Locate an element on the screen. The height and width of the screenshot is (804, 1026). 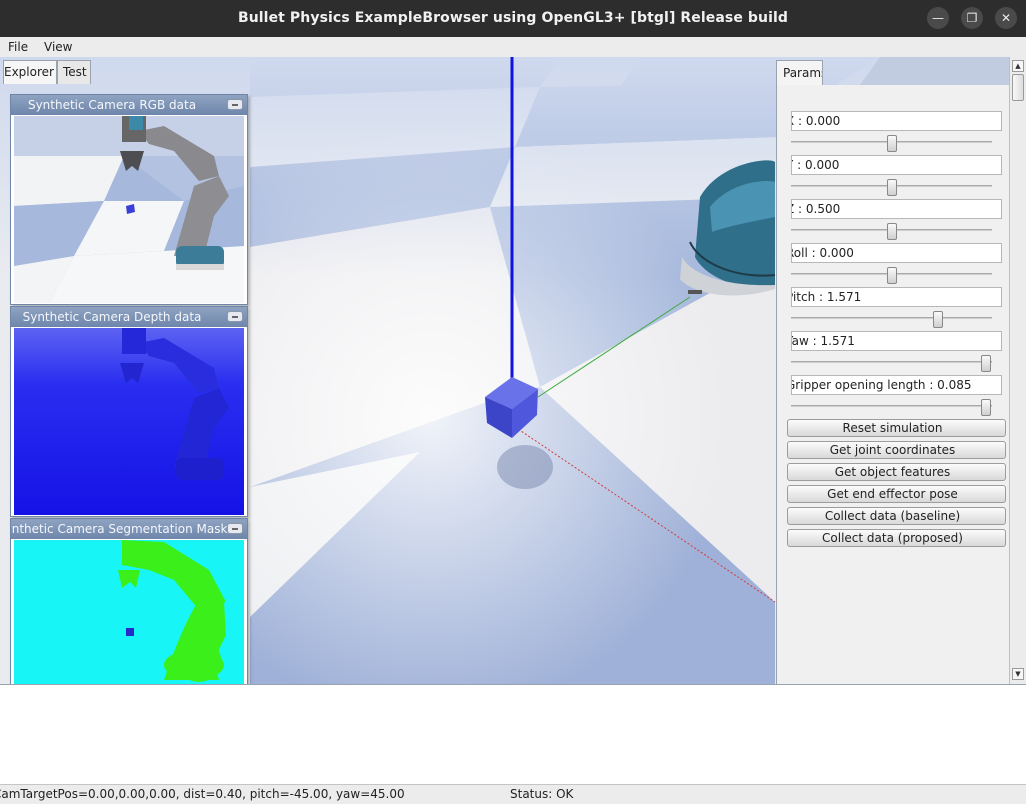
maximize-icon: ❐ is located at coordinates (972, 18).